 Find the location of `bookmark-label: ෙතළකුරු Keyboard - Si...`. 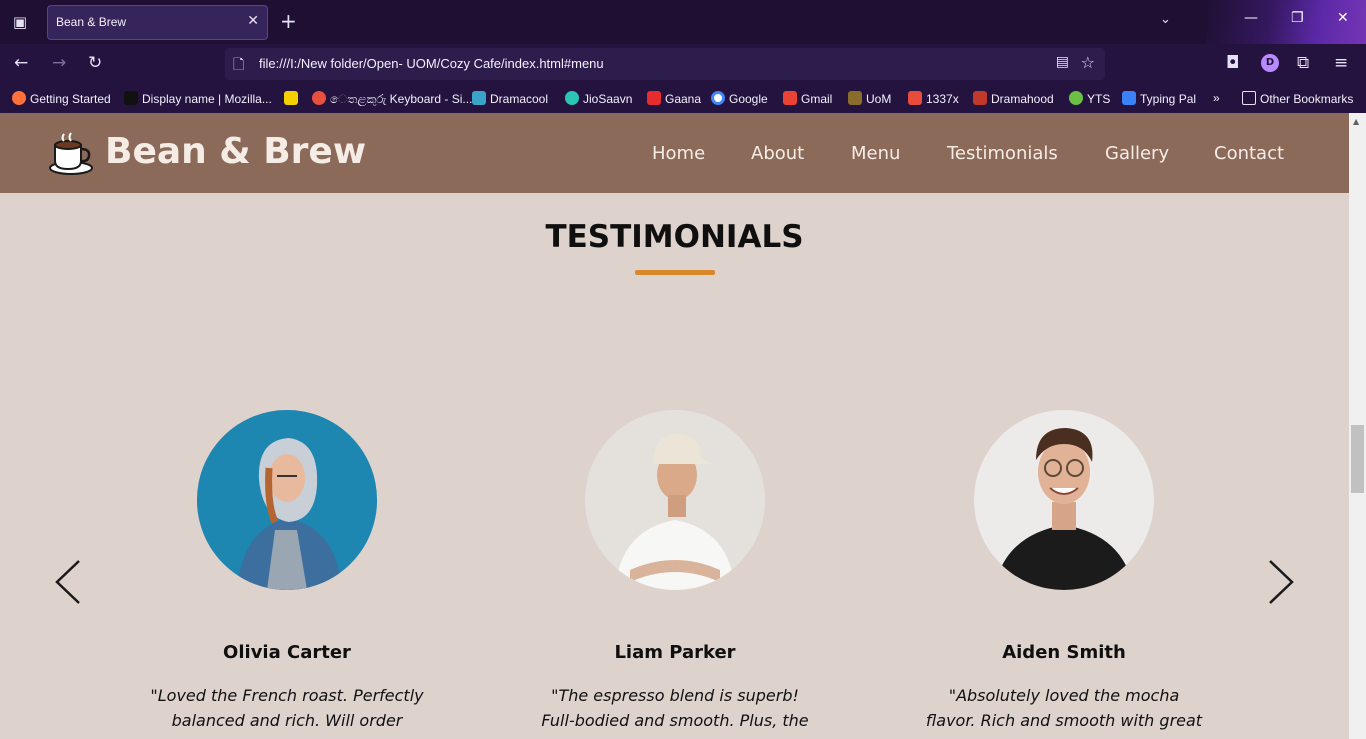

bookmark-label: ෙතළකුරු Keyboard - Si... is located at coordinates (401, 99).